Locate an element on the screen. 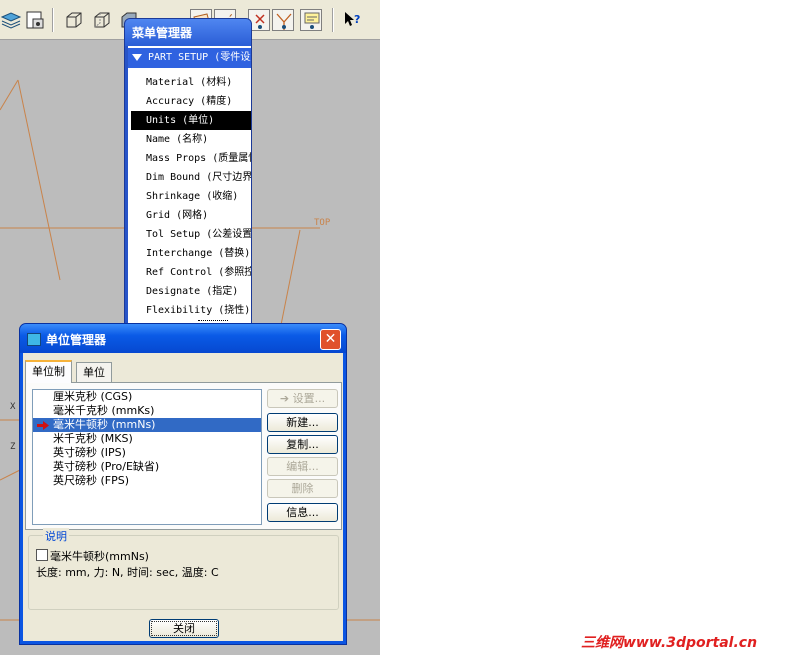  menu-item: Mass Props (质量属性) is located at coordinates (189, 158).